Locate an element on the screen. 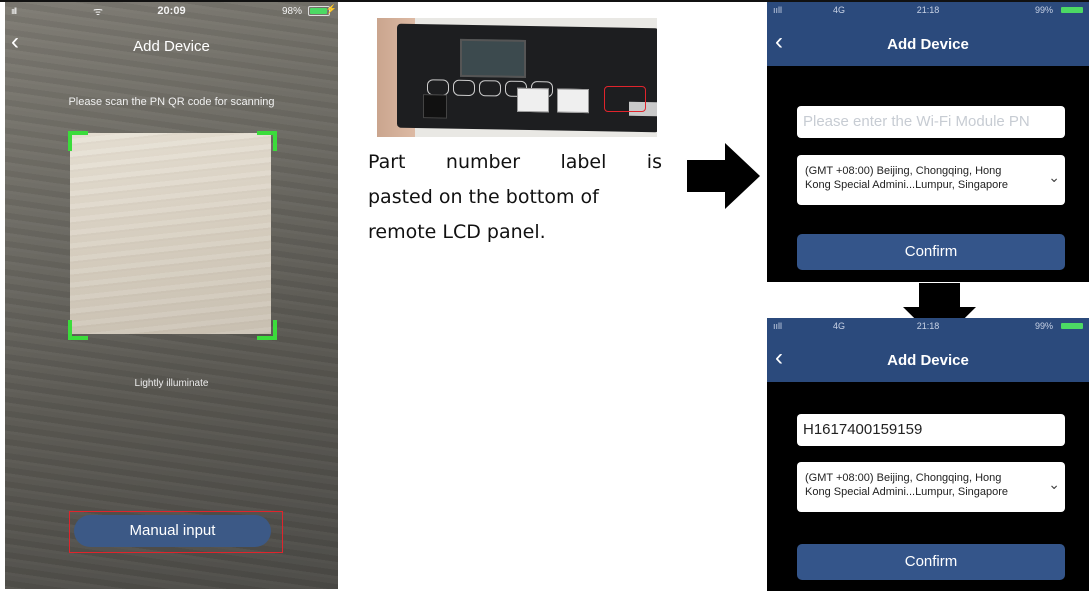 The height and width of the screenshot is (591, 1089). lcd-screen-image is located at coordinates (493, 58).